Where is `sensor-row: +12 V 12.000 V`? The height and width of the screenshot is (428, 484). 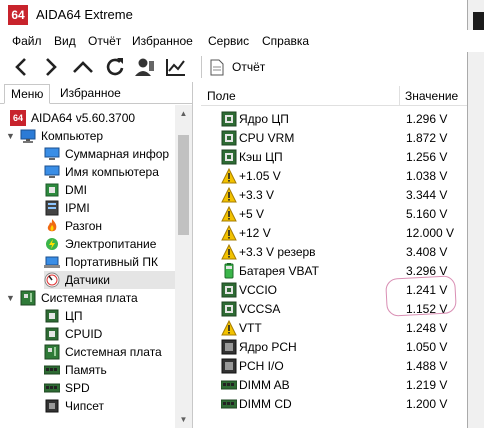
sensor-row: +12 V 12.000 V is located at coordinates (334, 233).